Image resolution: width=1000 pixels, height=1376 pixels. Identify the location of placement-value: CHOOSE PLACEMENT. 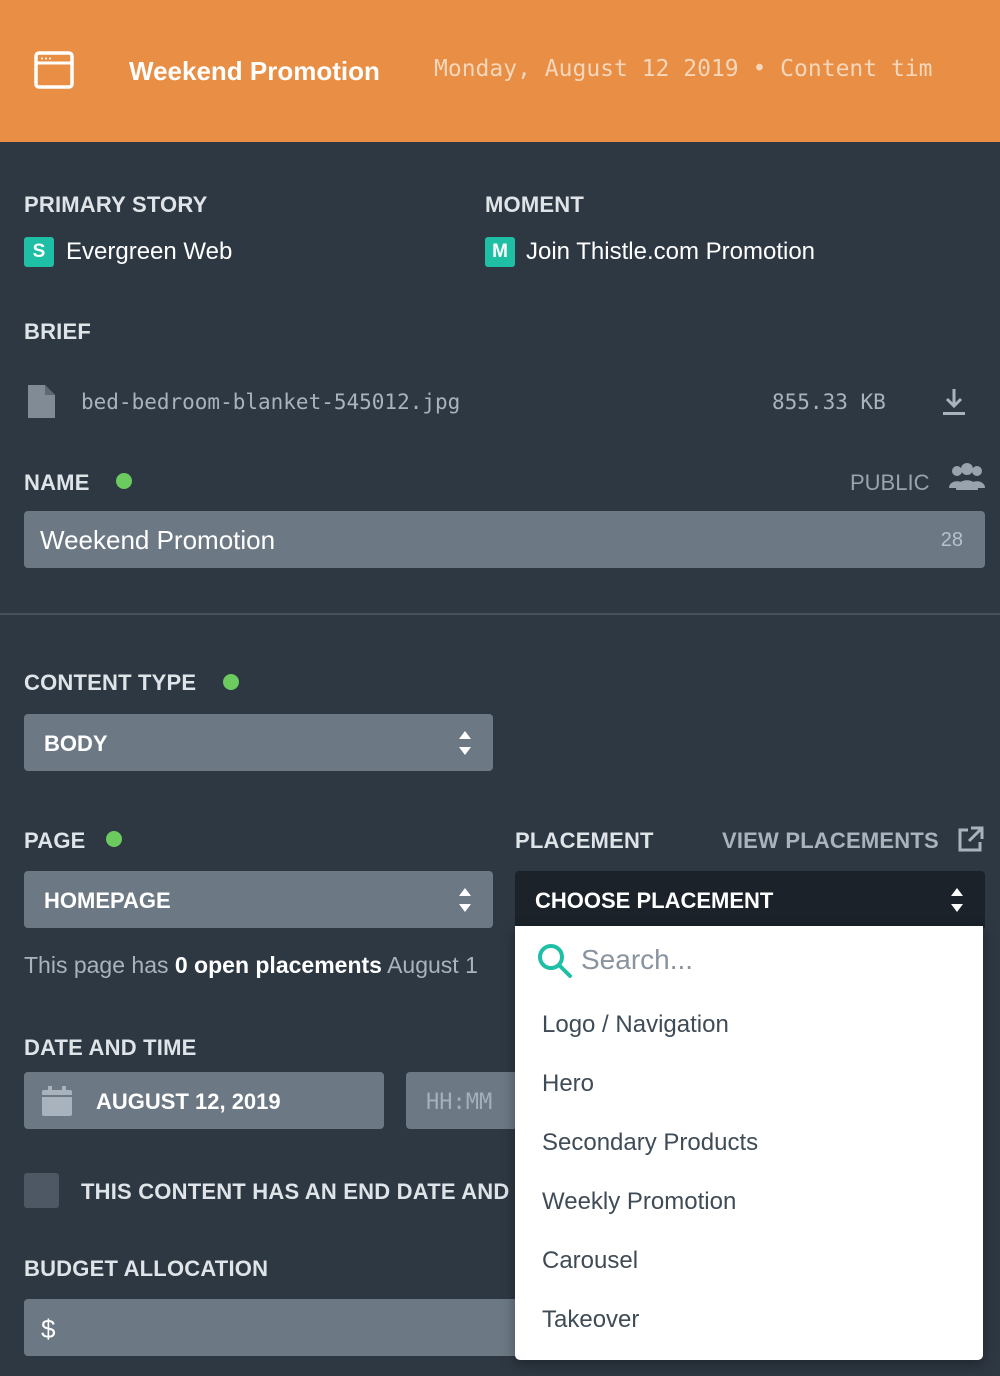
(654, 900).